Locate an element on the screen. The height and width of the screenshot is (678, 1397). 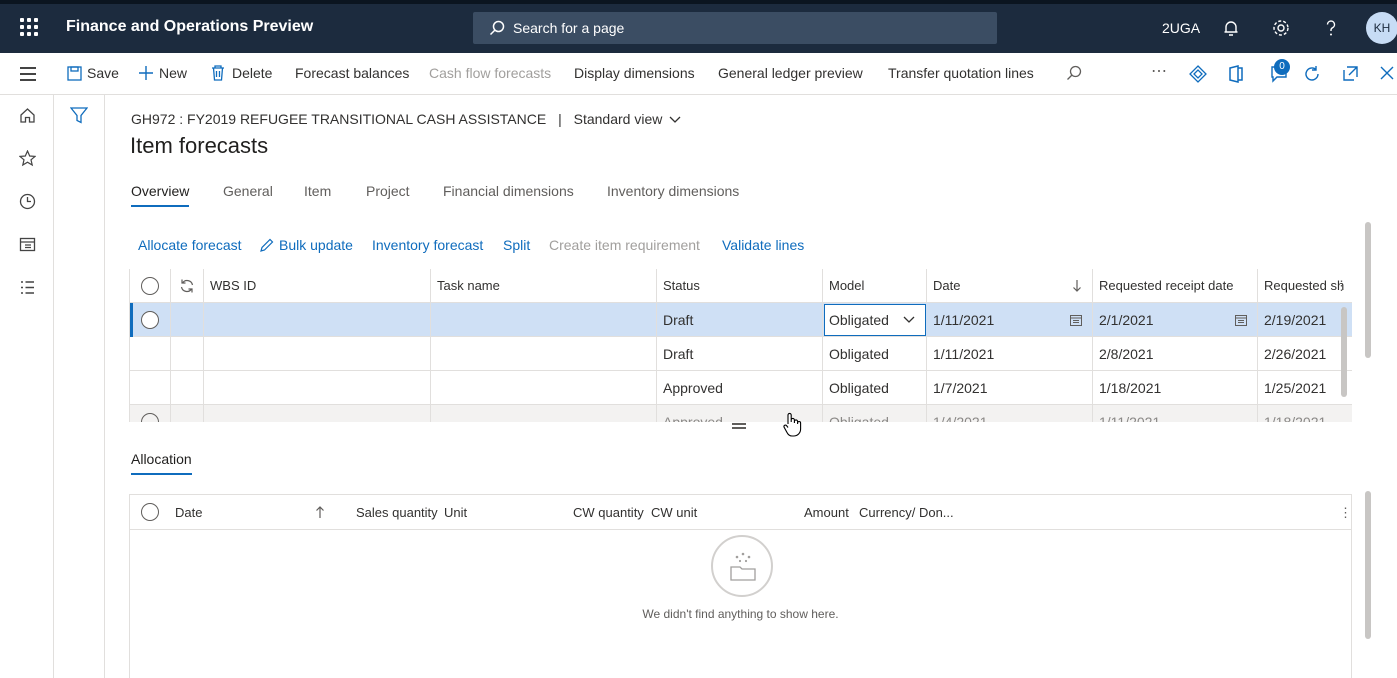
col-alloc-date: Date is located at coordinates (188, 512).